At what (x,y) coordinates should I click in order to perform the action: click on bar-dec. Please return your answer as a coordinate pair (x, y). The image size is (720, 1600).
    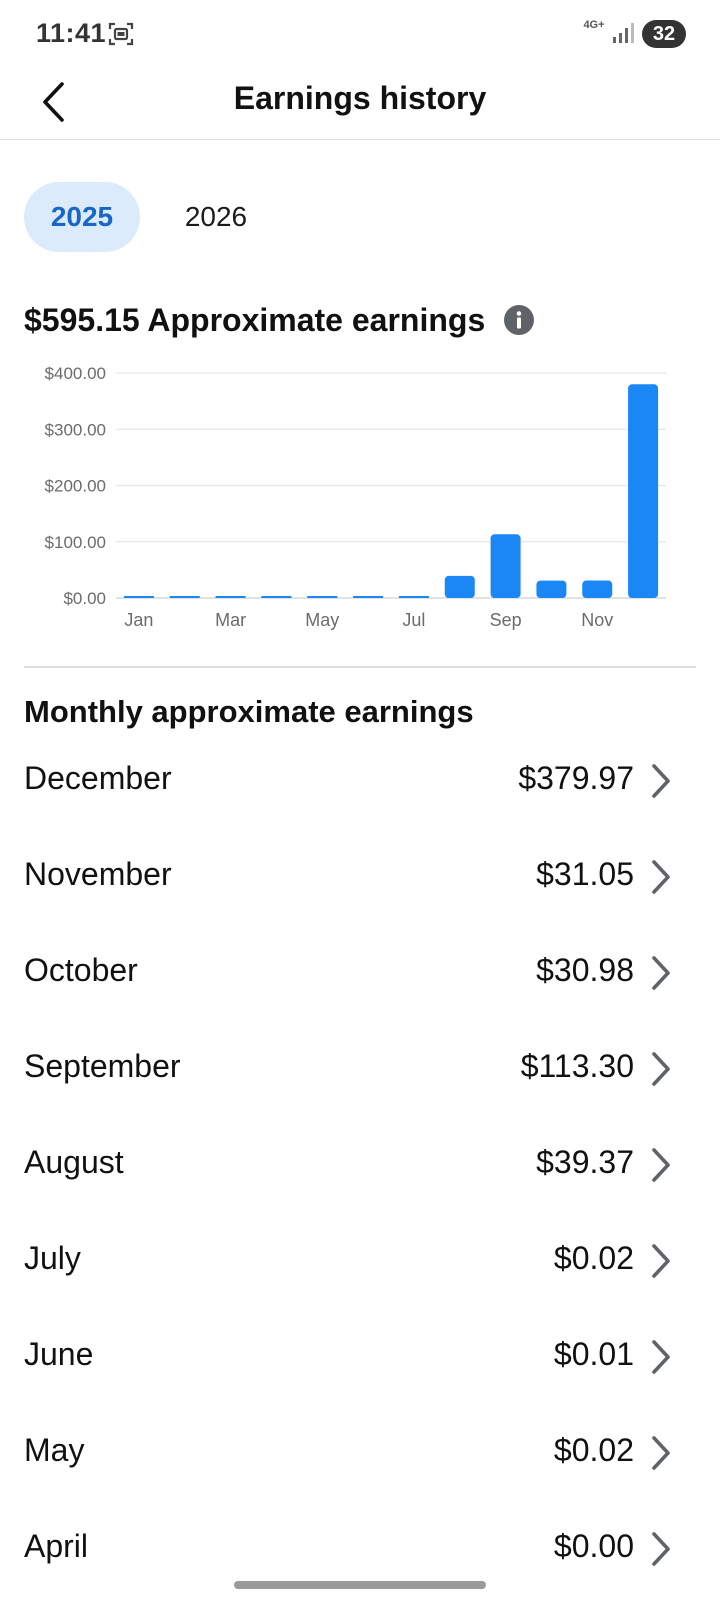
    Looking at the image, I should click on (643, 491).